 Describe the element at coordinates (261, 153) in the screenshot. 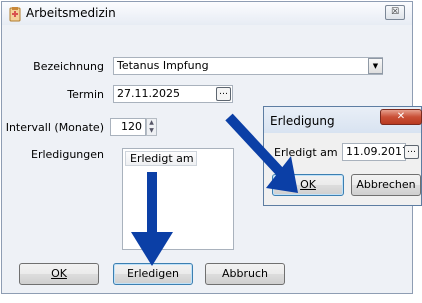

I see `arrow-to-dialog-ok` at that location.